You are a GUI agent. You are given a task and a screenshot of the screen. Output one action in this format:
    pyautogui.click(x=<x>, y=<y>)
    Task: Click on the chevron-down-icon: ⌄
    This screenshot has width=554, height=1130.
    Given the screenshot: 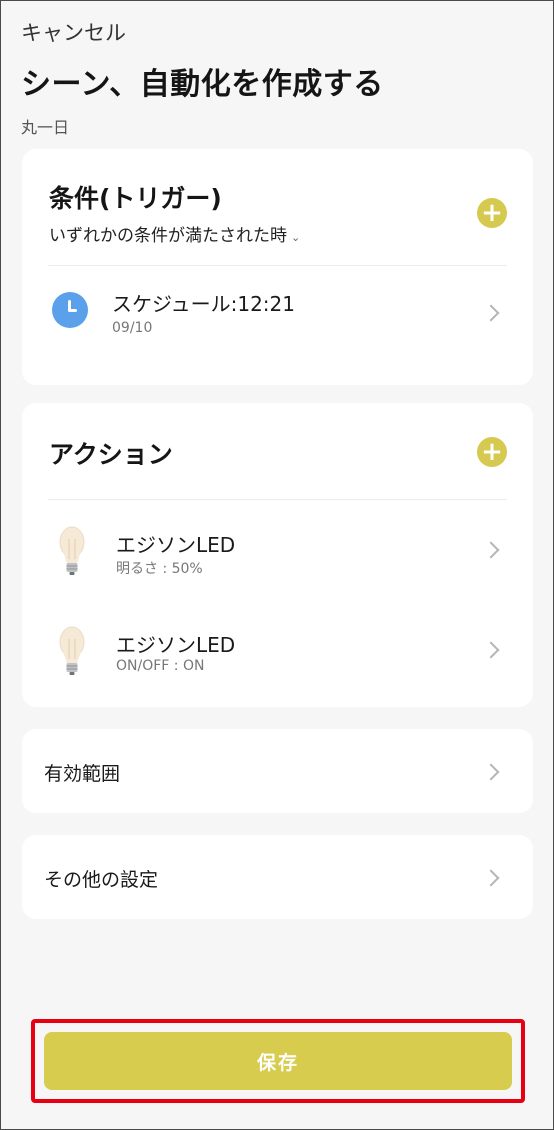 What is the action you would take?
    pyautogui.click(x=296, y=237)
    